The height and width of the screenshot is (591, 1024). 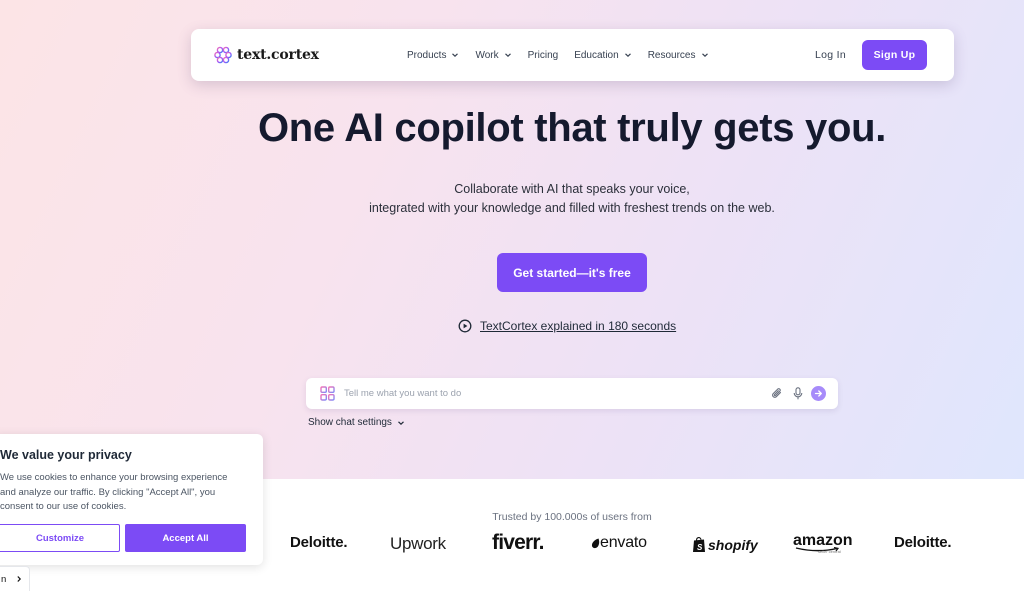 What do you see at coordinates (798, 393) in the screenshot?
I see `microphone-icon` at bounding box center [798, 393].